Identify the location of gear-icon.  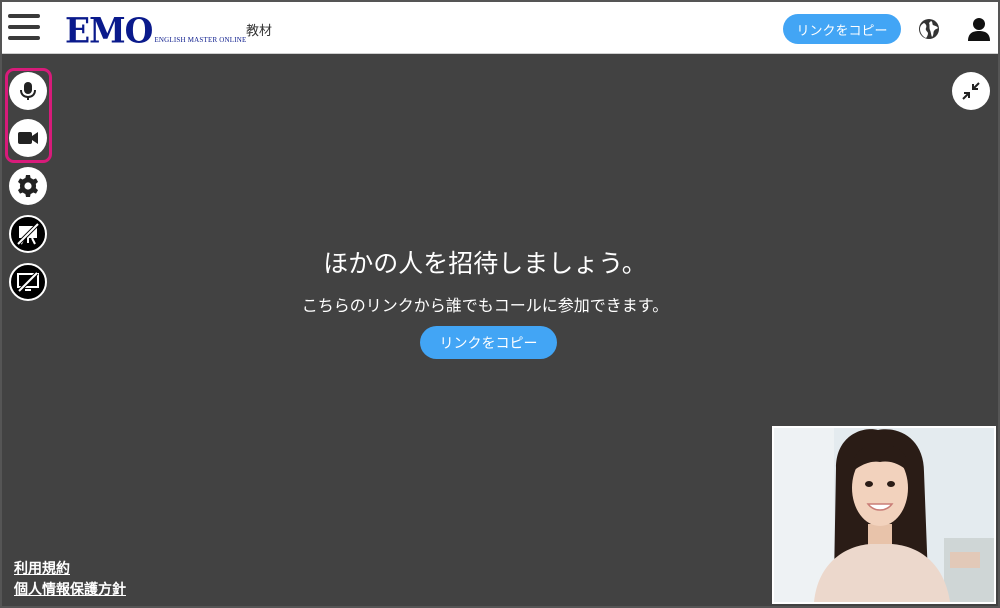
(28, 186).